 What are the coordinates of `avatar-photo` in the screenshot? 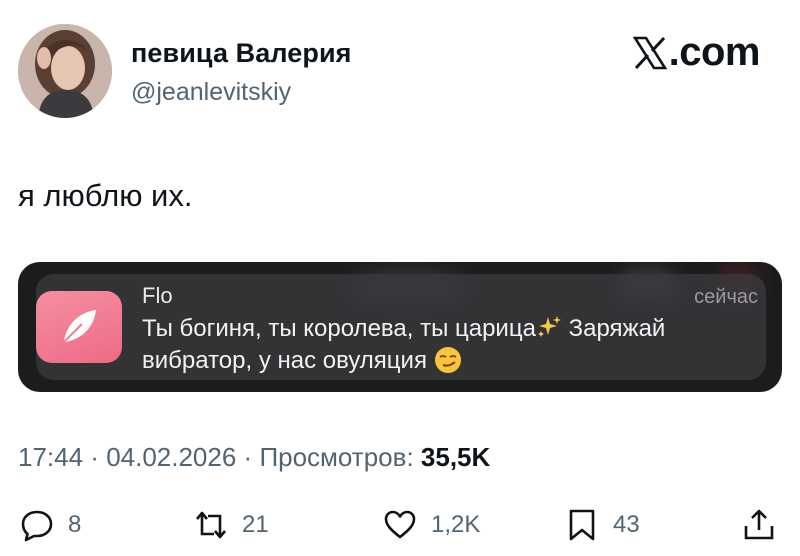 It's located at (65, 71).